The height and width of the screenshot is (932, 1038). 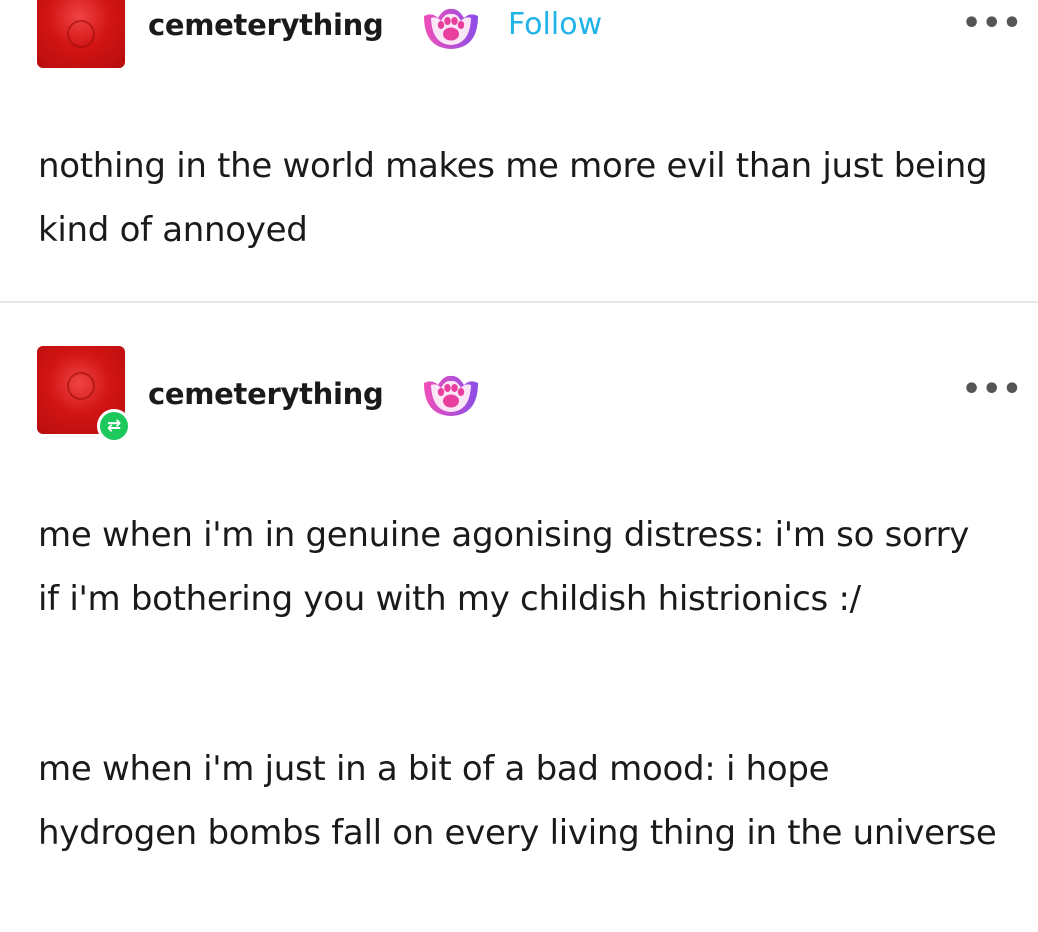 I want to click on avatar, so click(x=81, y=34).